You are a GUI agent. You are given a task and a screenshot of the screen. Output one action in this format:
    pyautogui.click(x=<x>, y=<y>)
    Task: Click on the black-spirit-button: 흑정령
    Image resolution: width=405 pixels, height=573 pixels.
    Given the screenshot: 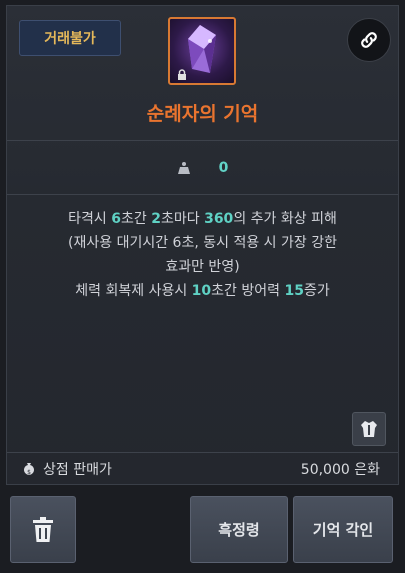 What is the action you would take?
    pyautogui.click(x=239, y=529)
    